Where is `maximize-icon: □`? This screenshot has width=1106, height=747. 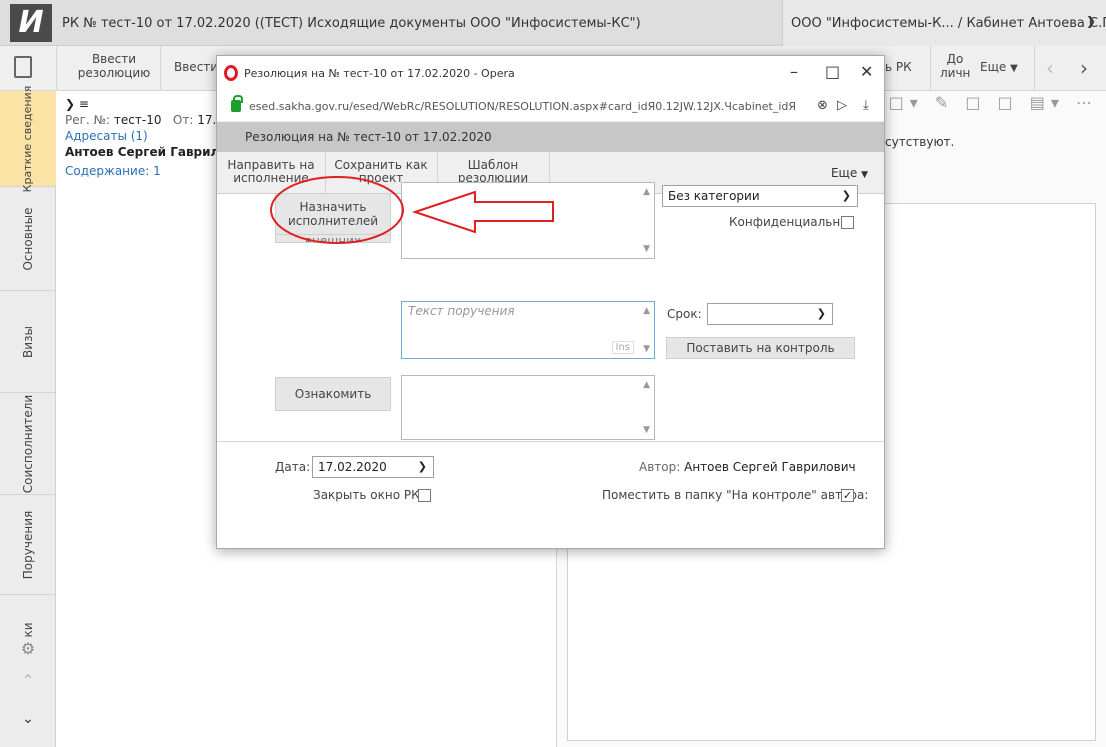 maximize-icon: □ is located at coordinates (832, 71).